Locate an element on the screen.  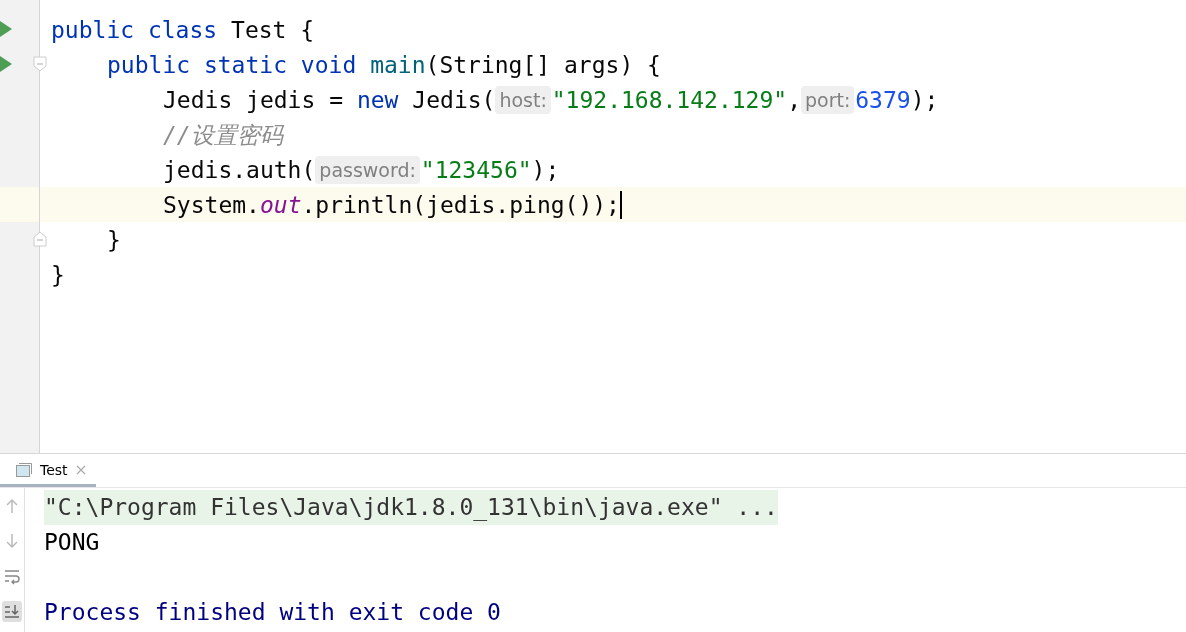
string-literal: "123456" is located at coordinates (476, 169).